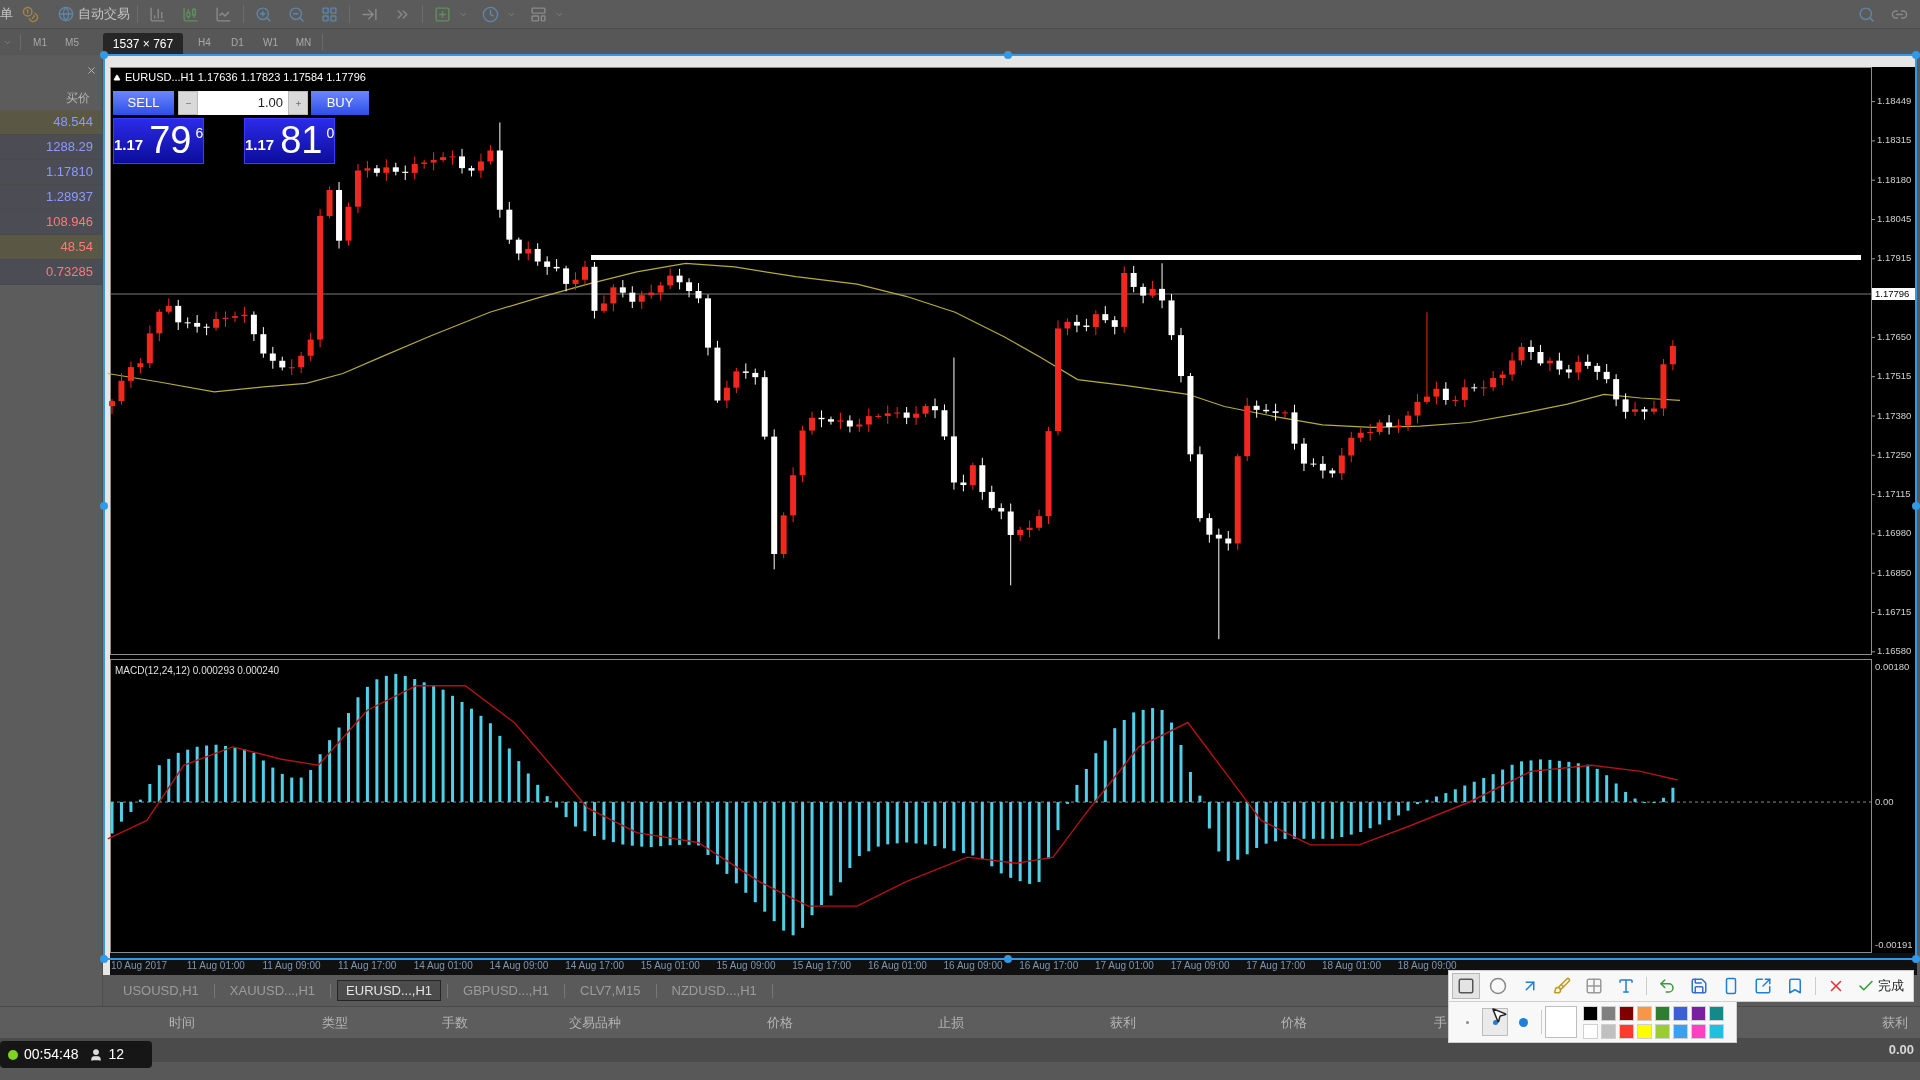  Describe the element at coordinates (1894, 533) in the screenshot. I see `price-label: 1.16980` at that location.